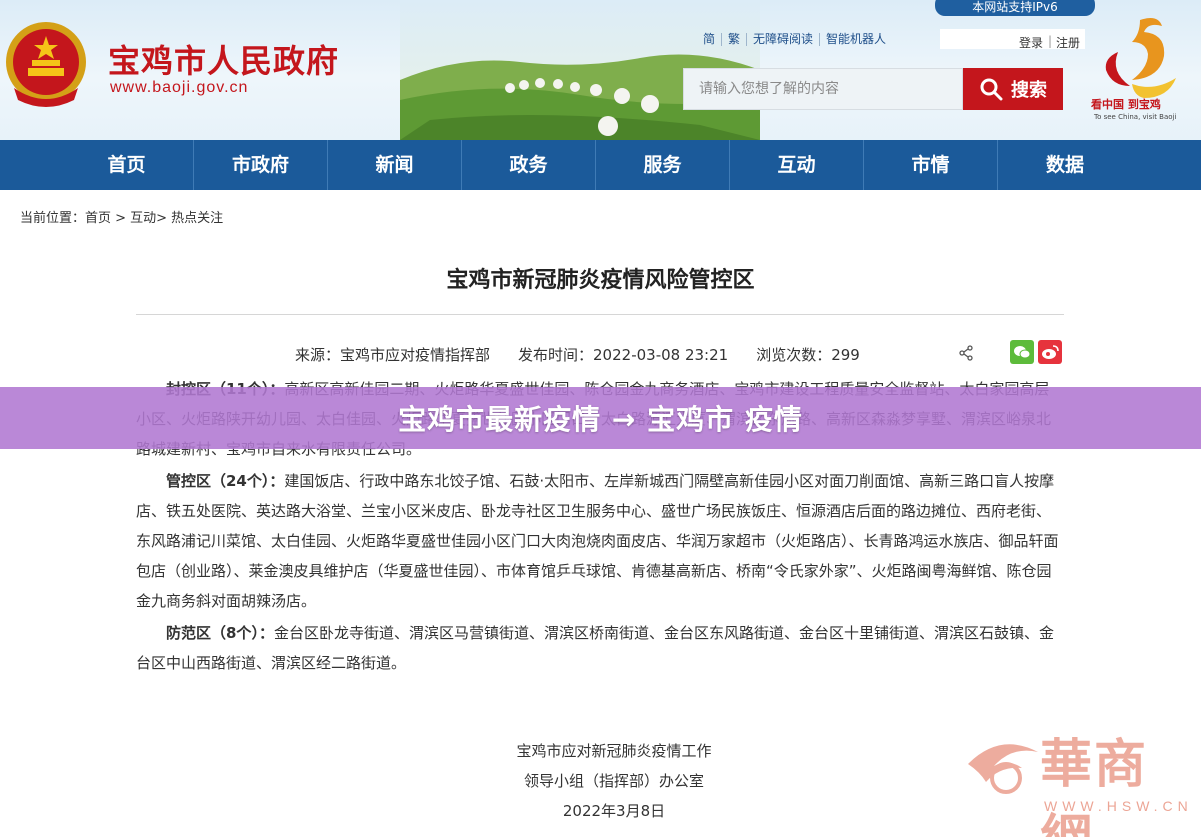  Describe the element at coordinates (220, 633) in the screenshot. I see `prevention-zone-label: 防范区（8个）：` at that location.